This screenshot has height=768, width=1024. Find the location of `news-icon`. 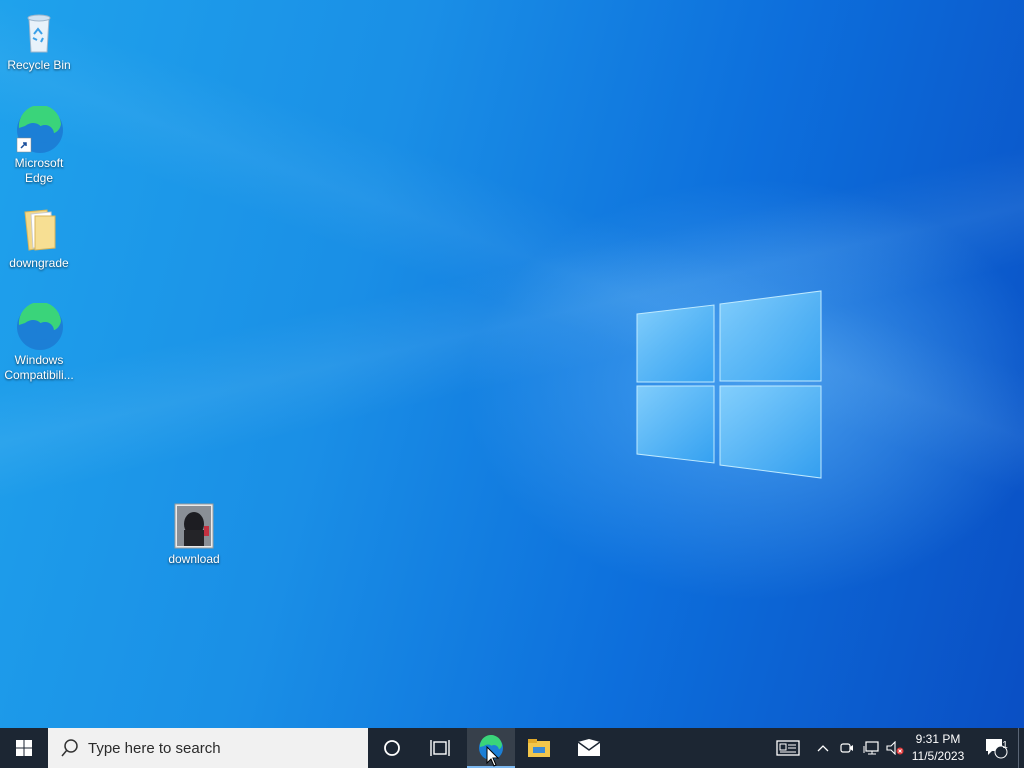

news-icon is located at coordinates (788, 748).